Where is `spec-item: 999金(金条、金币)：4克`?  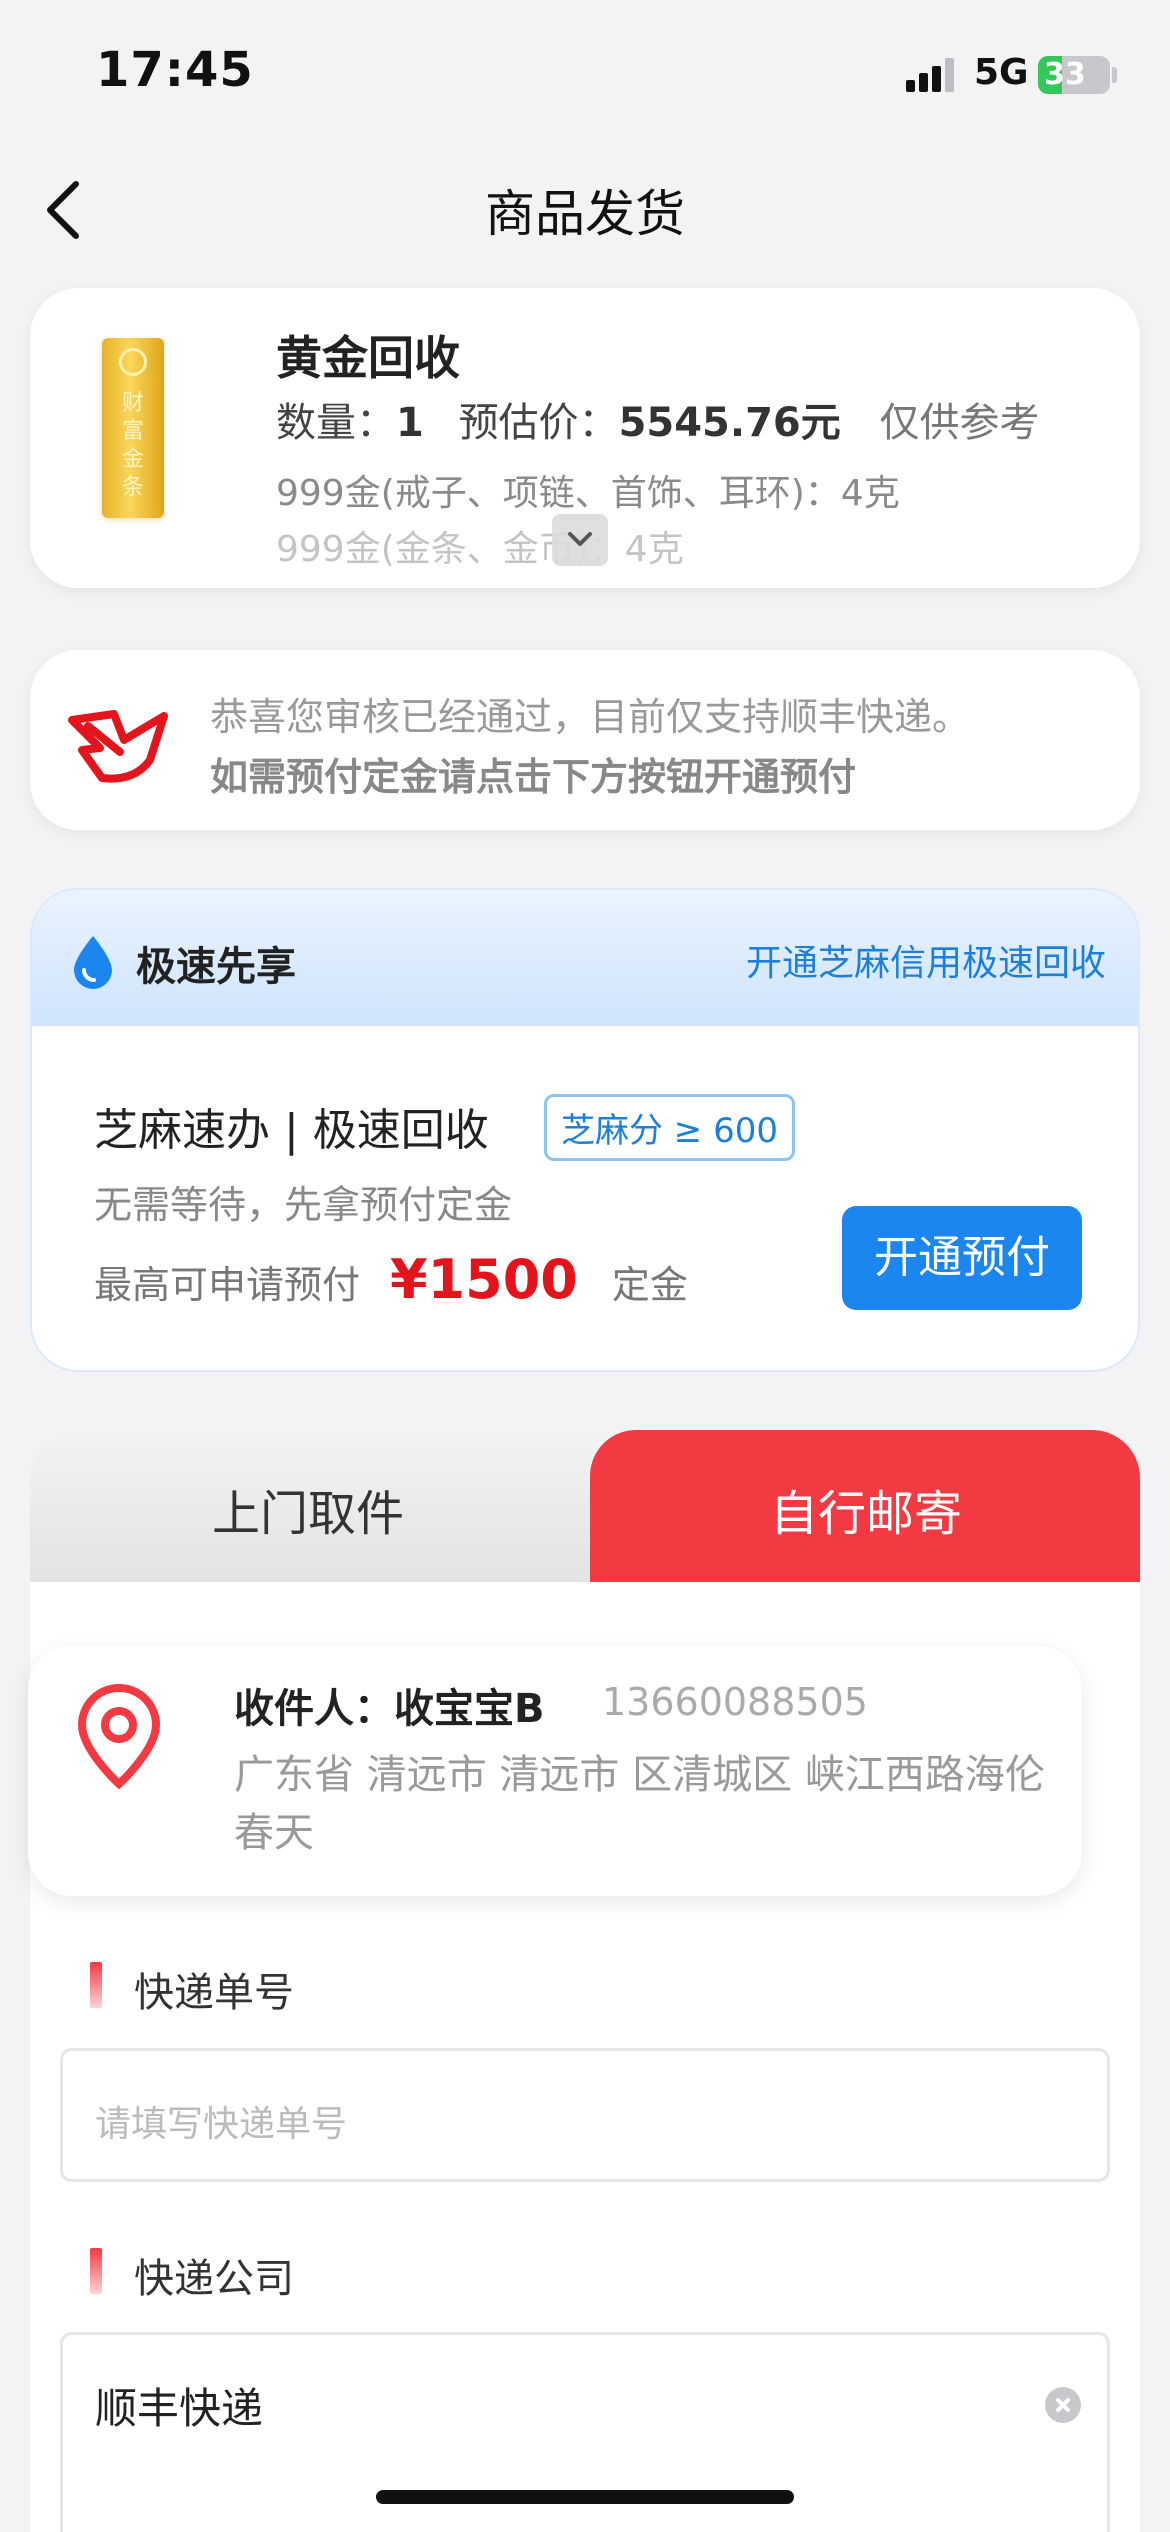
spec-item: 999金(金条、金币)：4克 is located at coordinates (480, 549).